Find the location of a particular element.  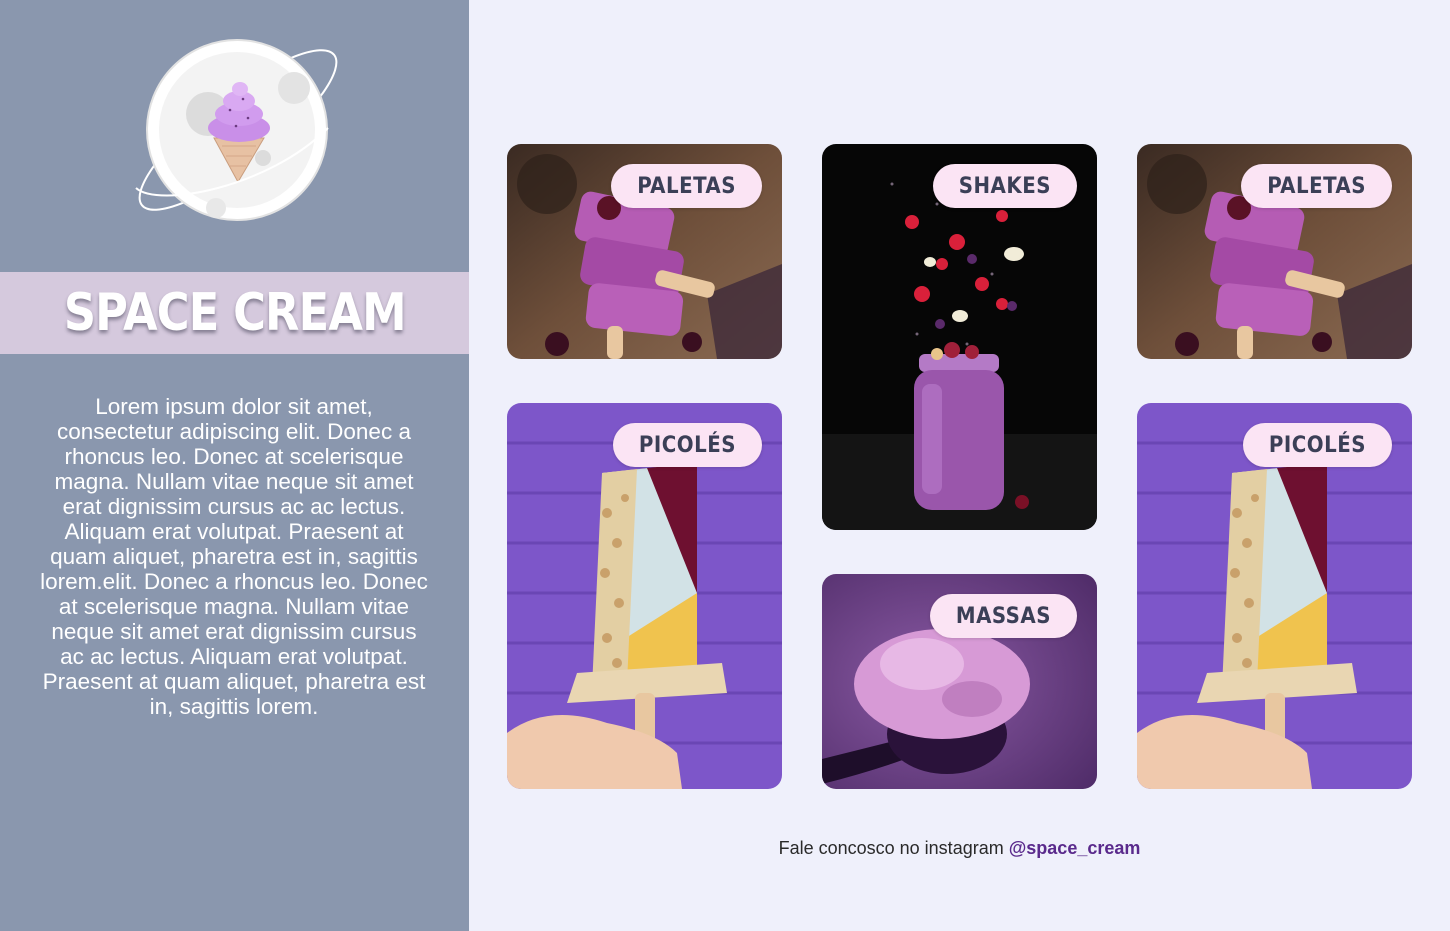

instagram-link: @space_cream is located at coordinates (1075, 848).